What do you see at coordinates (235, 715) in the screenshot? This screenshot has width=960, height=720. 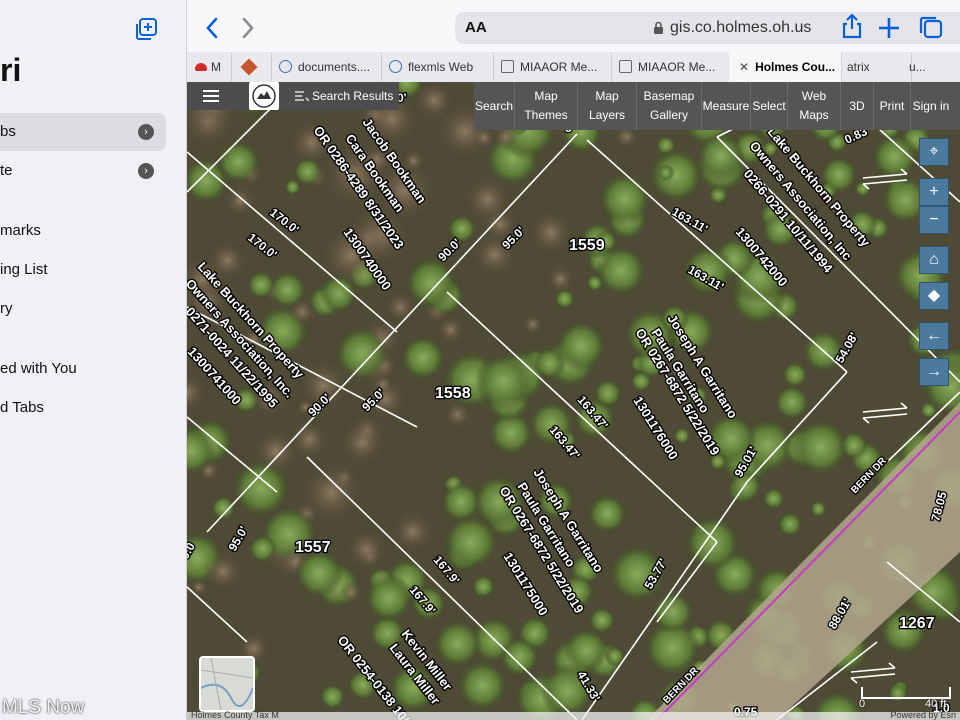 I see `attribution-text: Holmes County Tax M` at bounding box center [235, 715].